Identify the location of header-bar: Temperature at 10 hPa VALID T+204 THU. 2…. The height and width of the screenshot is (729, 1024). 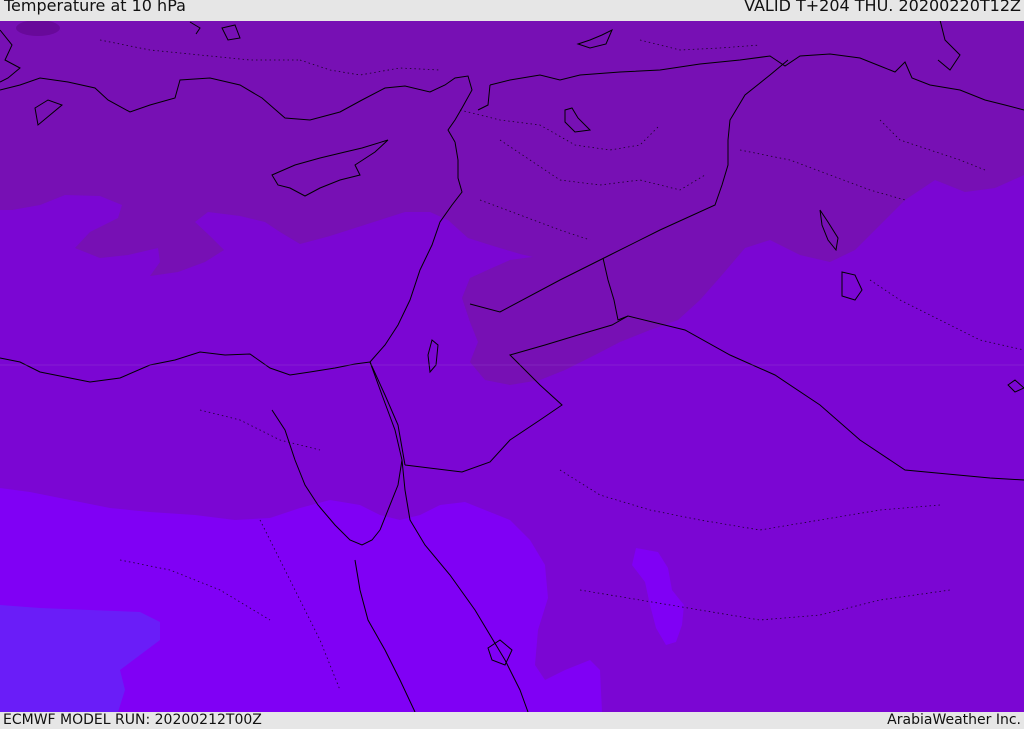
(512, 11).